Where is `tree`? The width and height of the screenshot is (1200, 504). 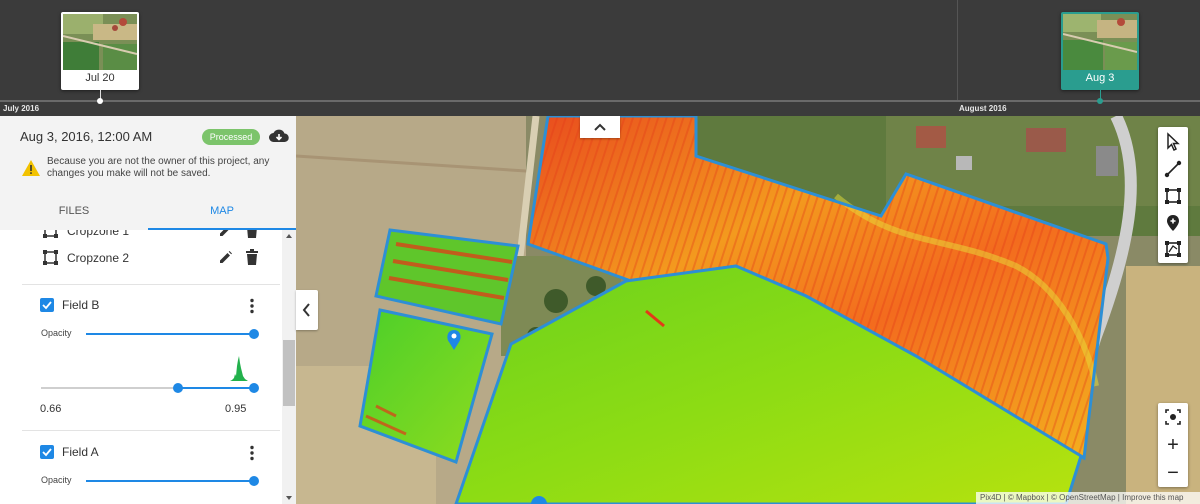 tree is located at coordinates (556, 301).